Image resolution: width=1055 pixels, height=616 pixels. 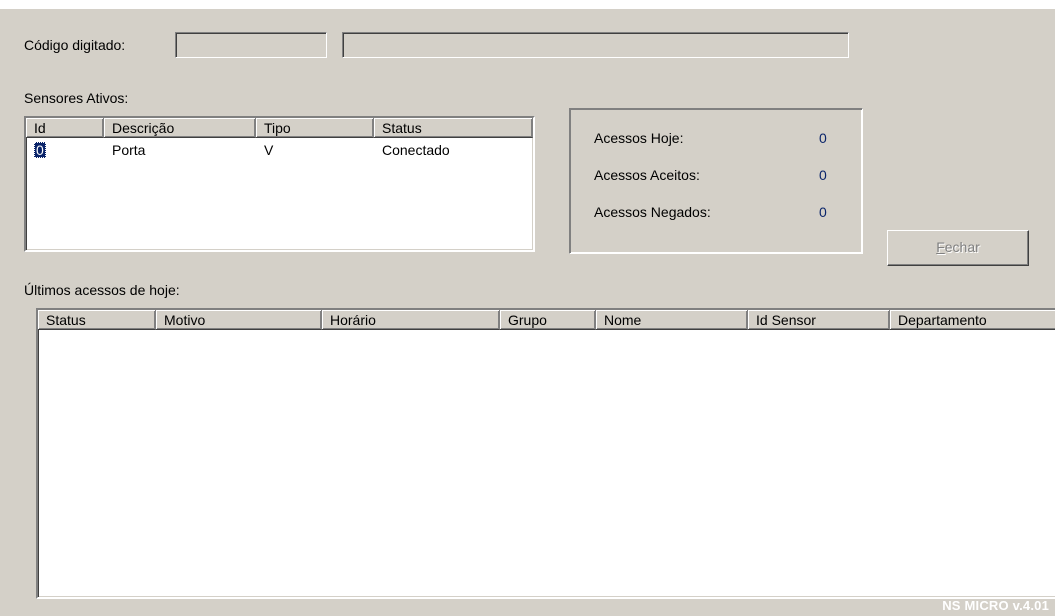 What do you see at coordinates (269, 150) in the screenshot?
I see `sensores-row-tipo: V` at bounding box center [269, 150].